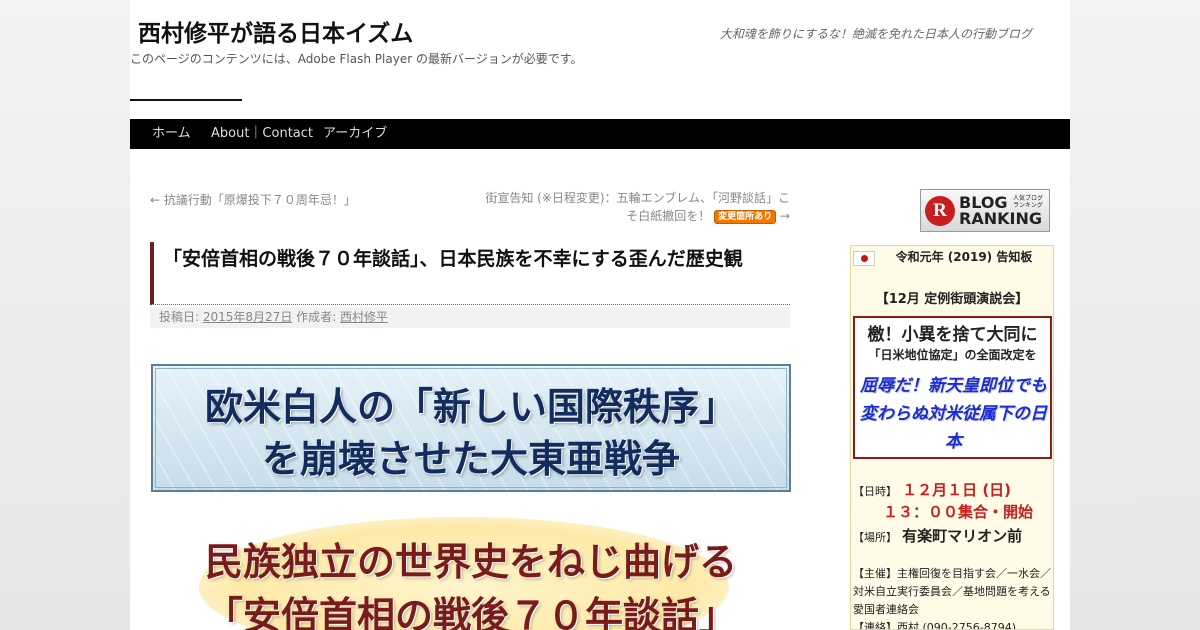  Describe the element at coordinates (962, 536) in the screenshot. I see `place-value: 有楽町マリオン前` at that location.